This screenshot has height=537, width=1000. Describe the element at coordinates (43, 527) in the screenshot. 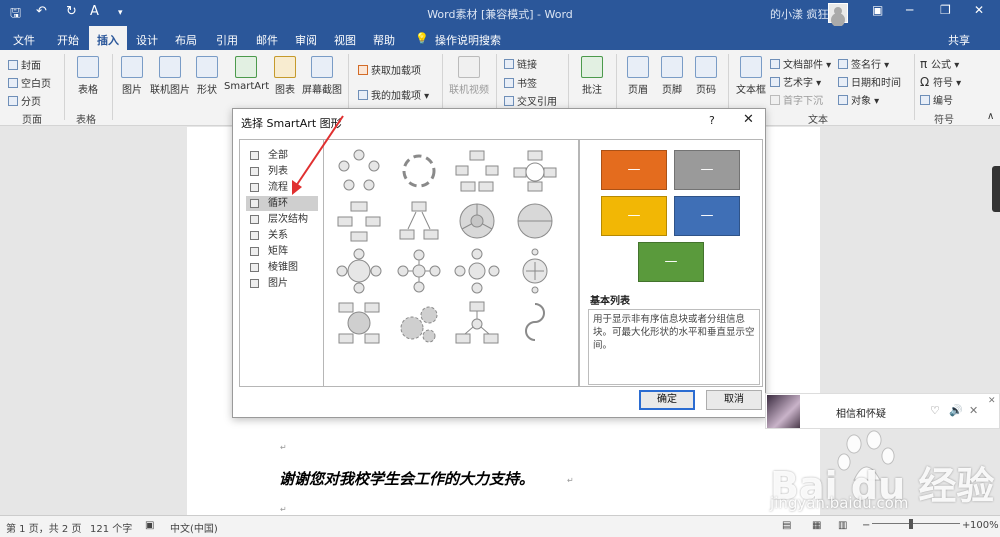

I see `page-count: 第 1 页，共 2 页` at that location.